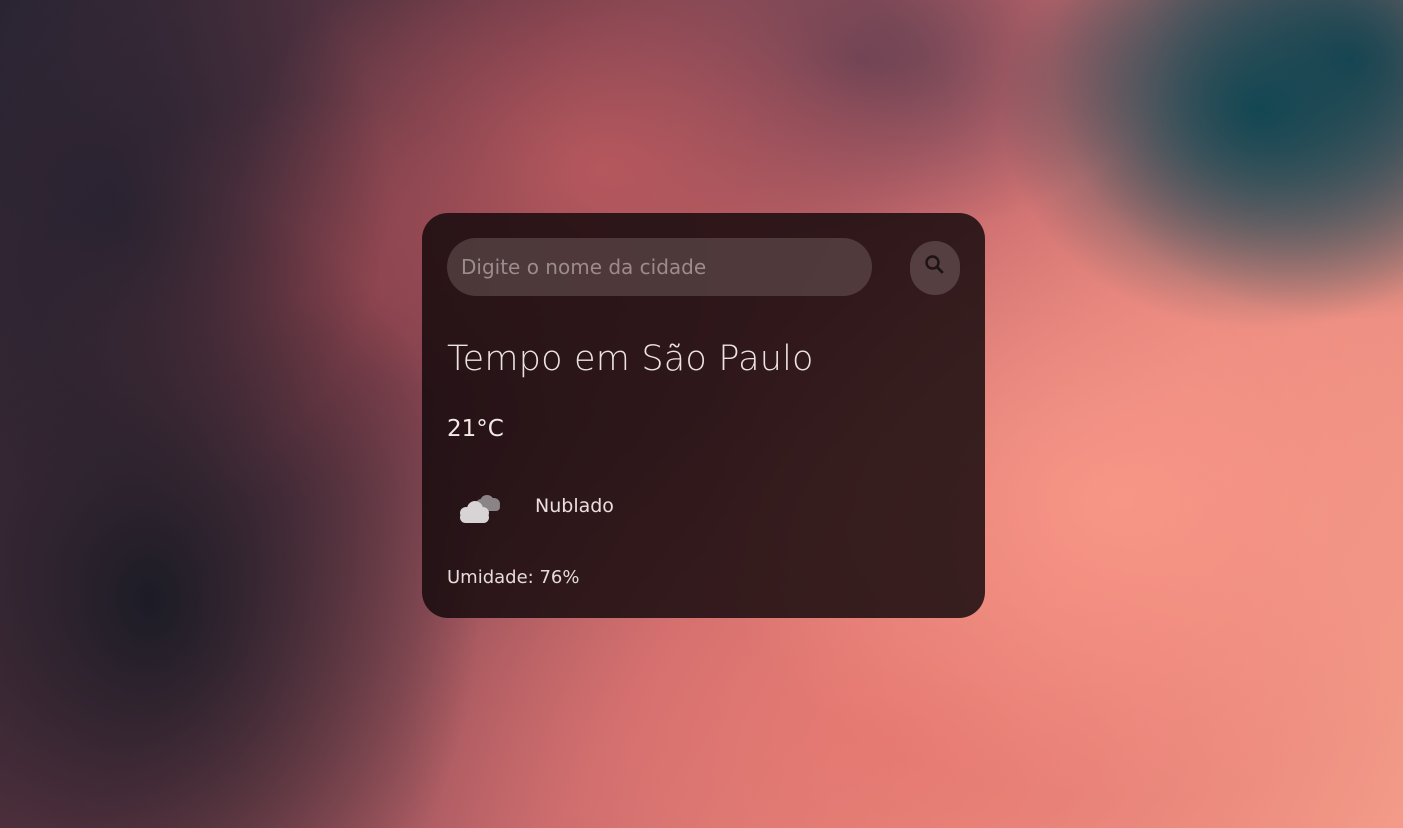  Describe the element at coordinates (475, 429) in the screenshot. I see `temperature: 21°C` at that location.